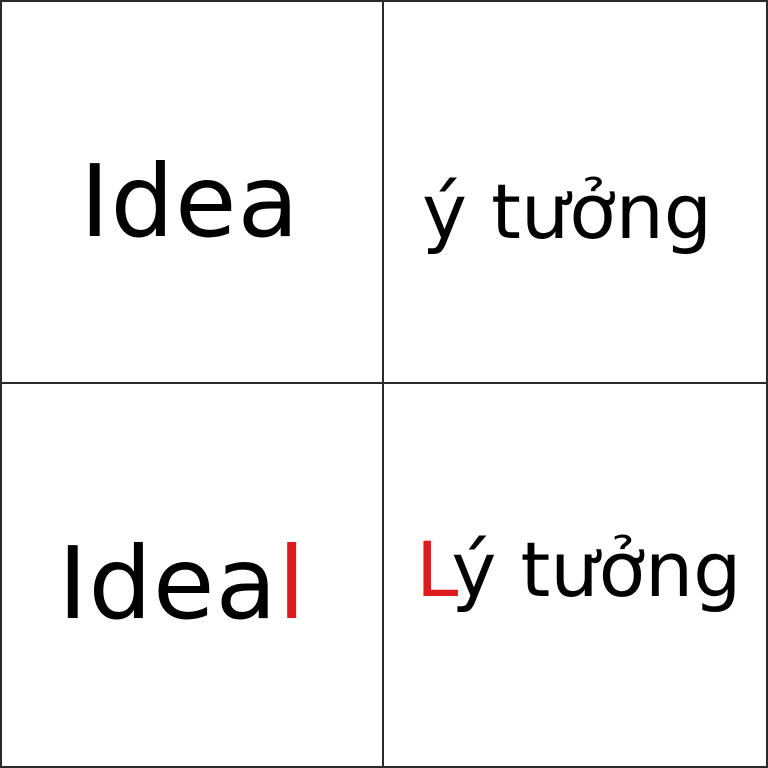  I want to click on word-ly-tuong-suffix: ý tưởng, so click(596, 569).